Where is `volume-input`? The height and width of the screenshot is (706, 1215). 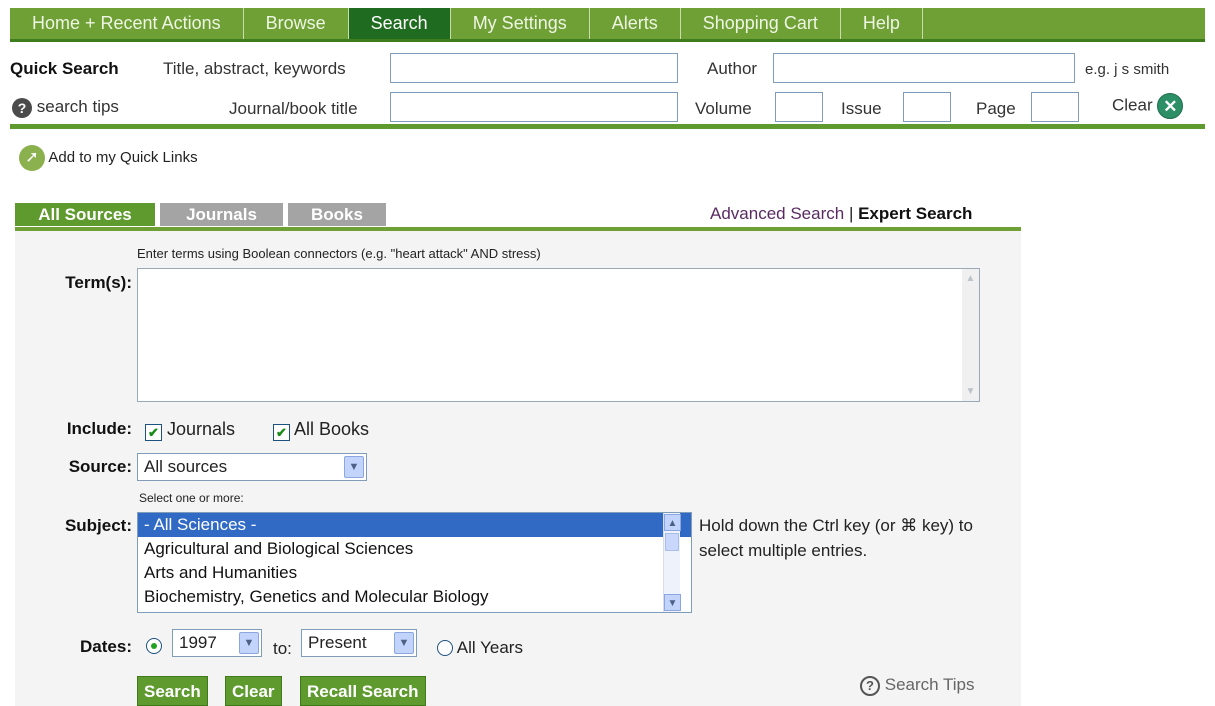 volume-input is located at coordinates (799, 107).